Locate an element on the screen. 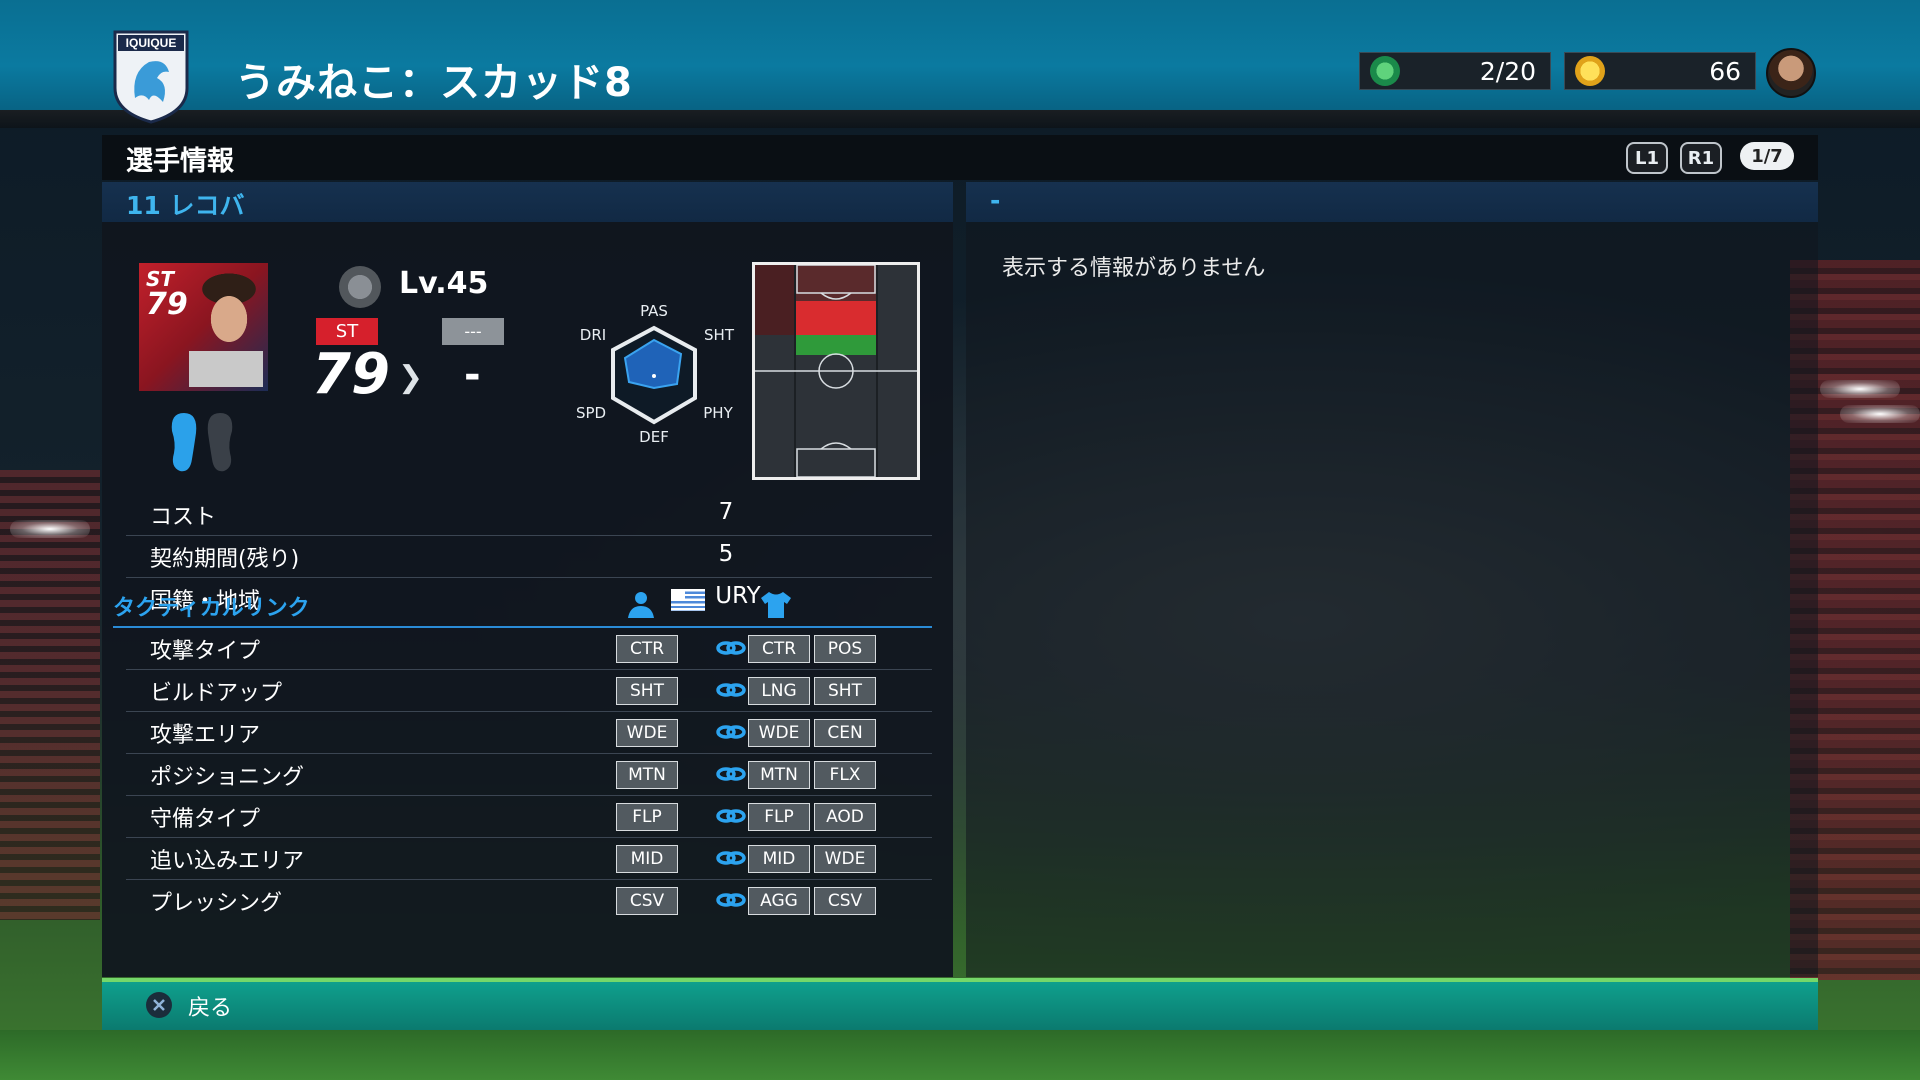 Image resolution: width=1920 pixels, height=1080 pixels. player-icon is located at coordinates (641, 605).